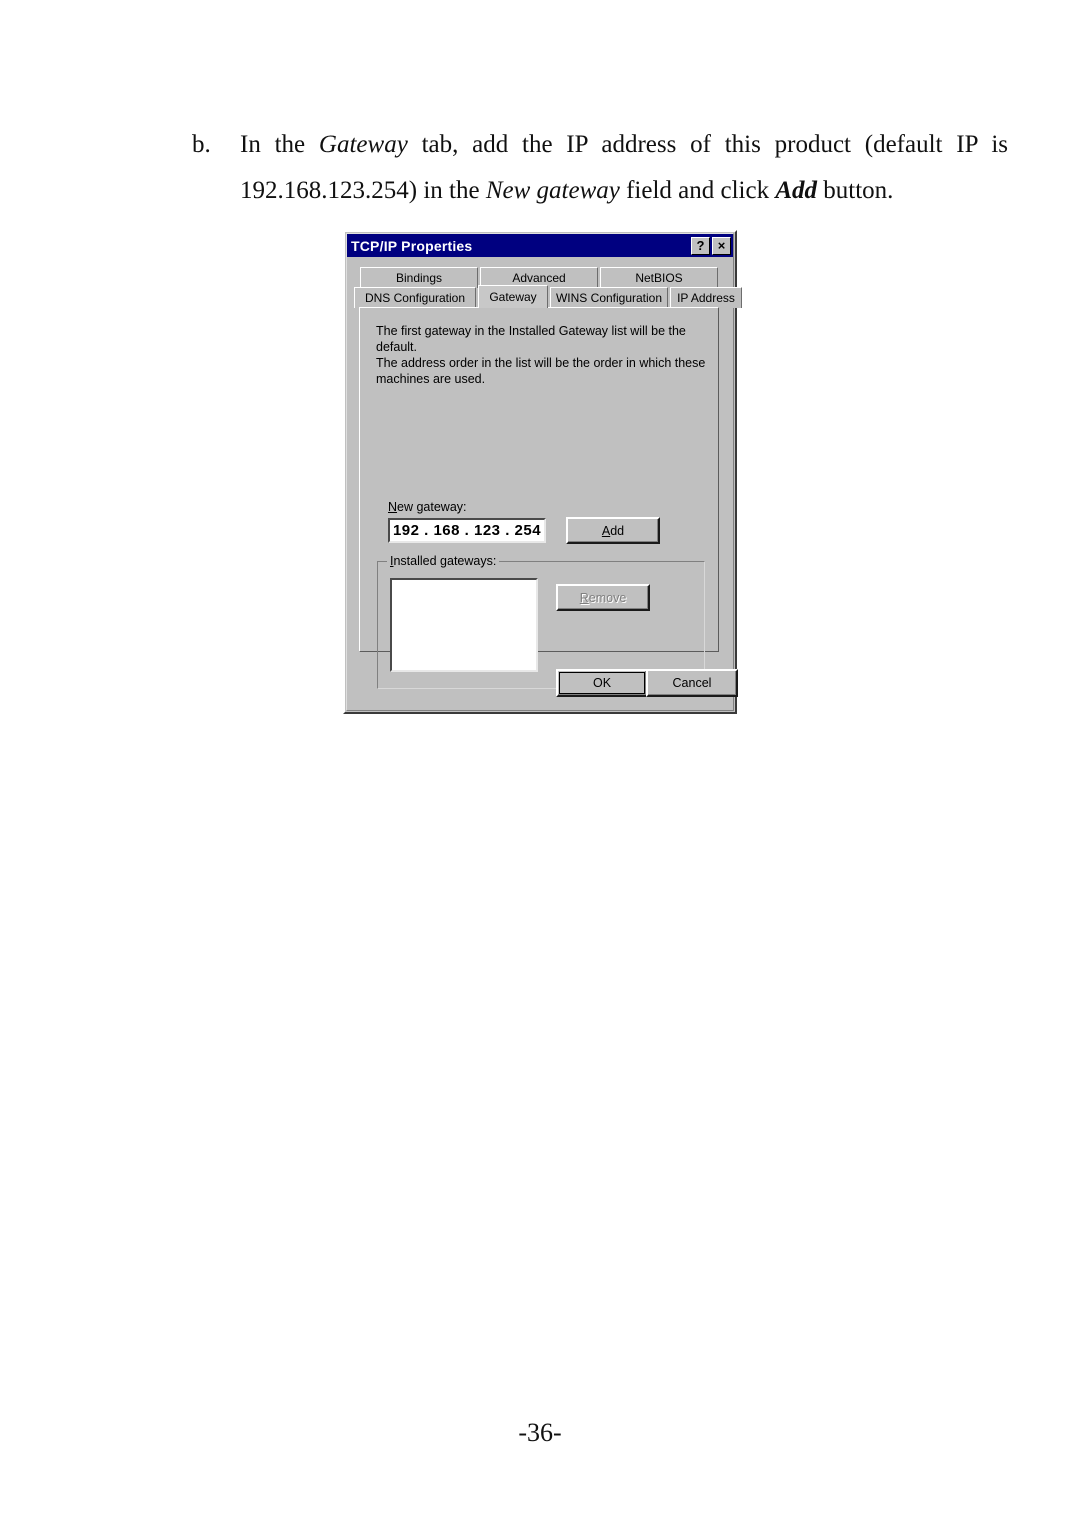 The image size is (1080, 1533). I want to click on text-segment-1: Gateway, so click(363, 144).